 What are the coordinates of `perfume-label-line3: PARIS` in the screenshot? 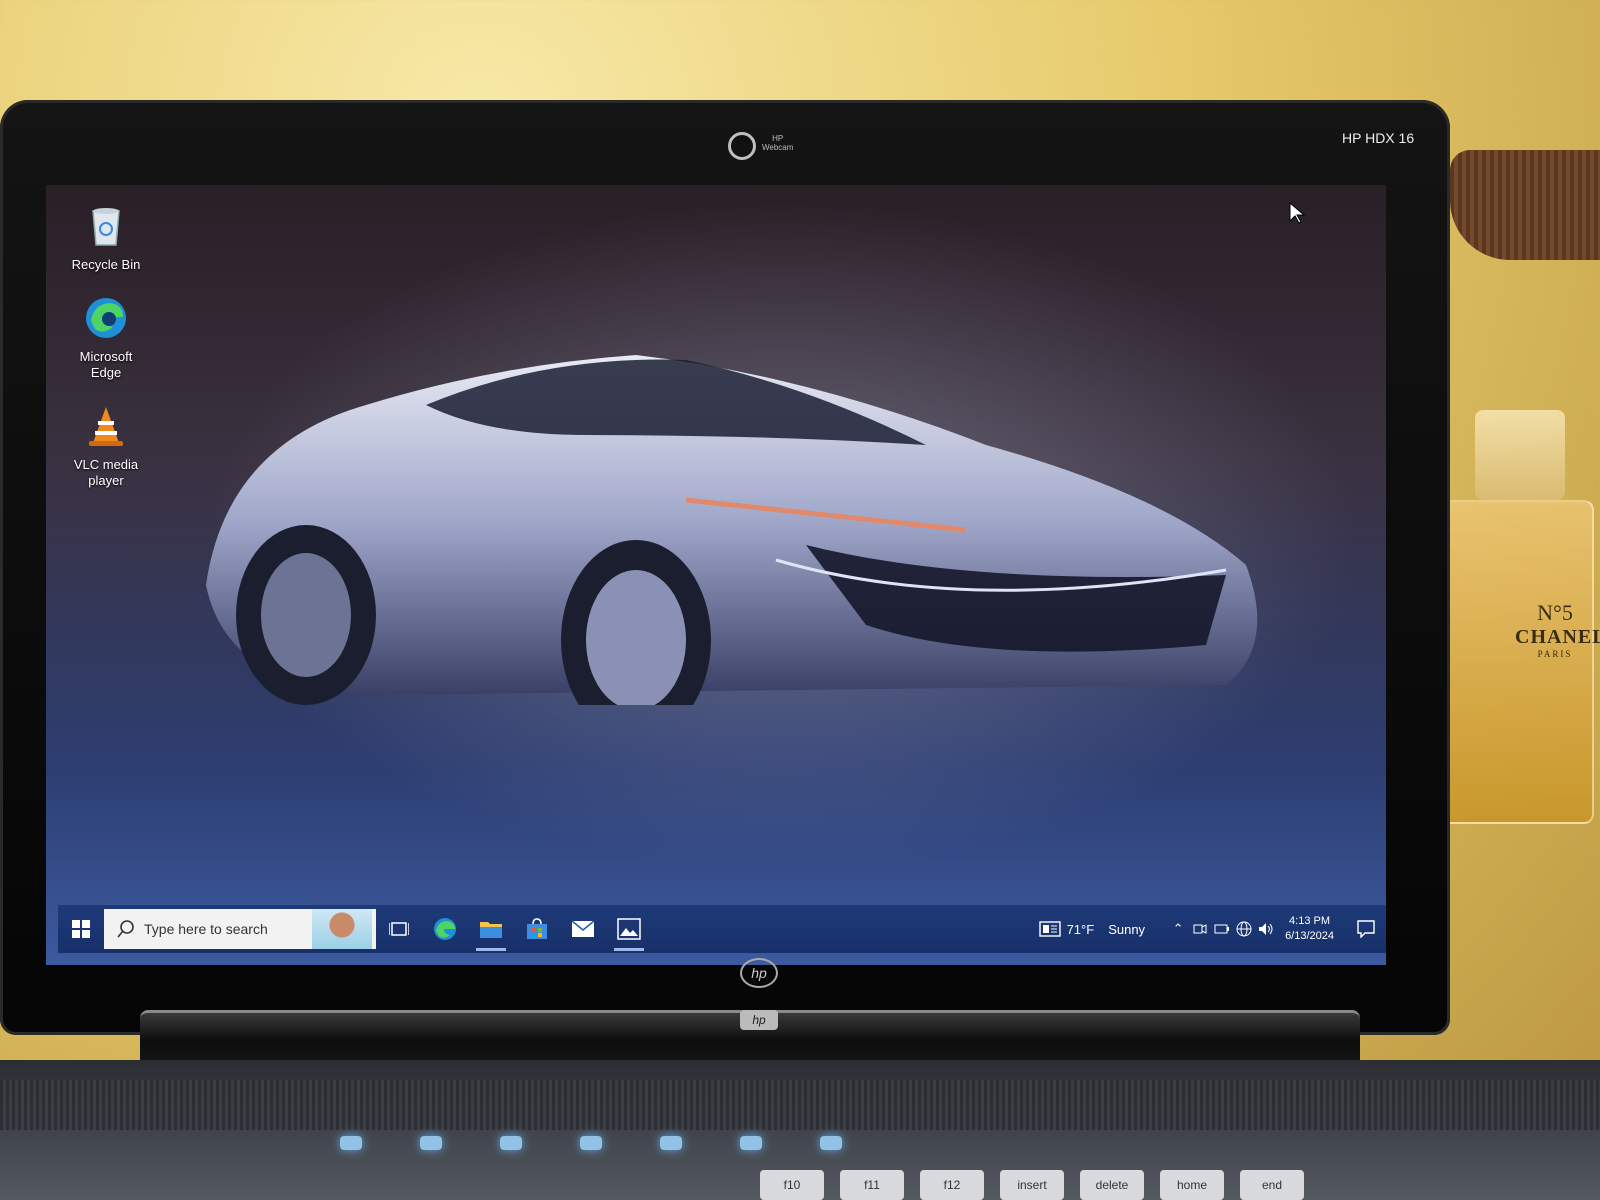 It's located at (1555, 654).